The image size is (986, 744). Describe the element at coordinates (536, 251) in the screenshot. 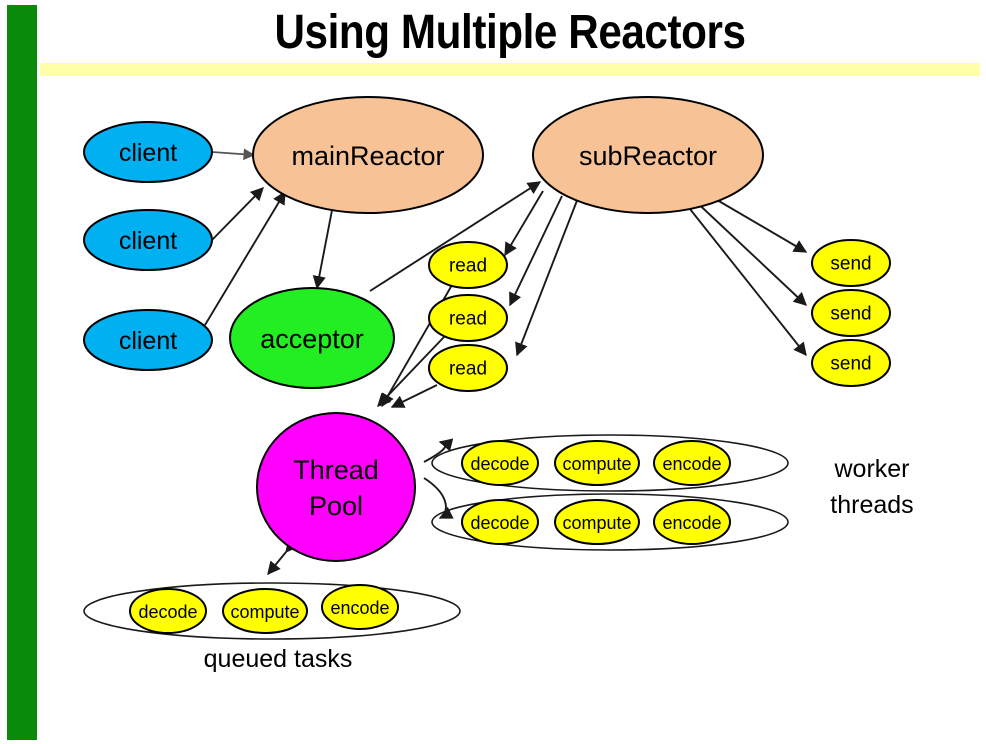

I see `edge-subreactor-to-read2` at that location.